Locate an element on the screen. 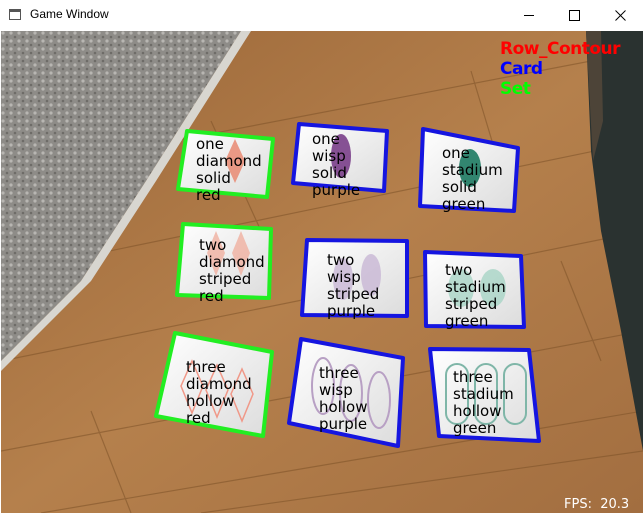  title-bar: Game Window is located at coordinates (322, 15).